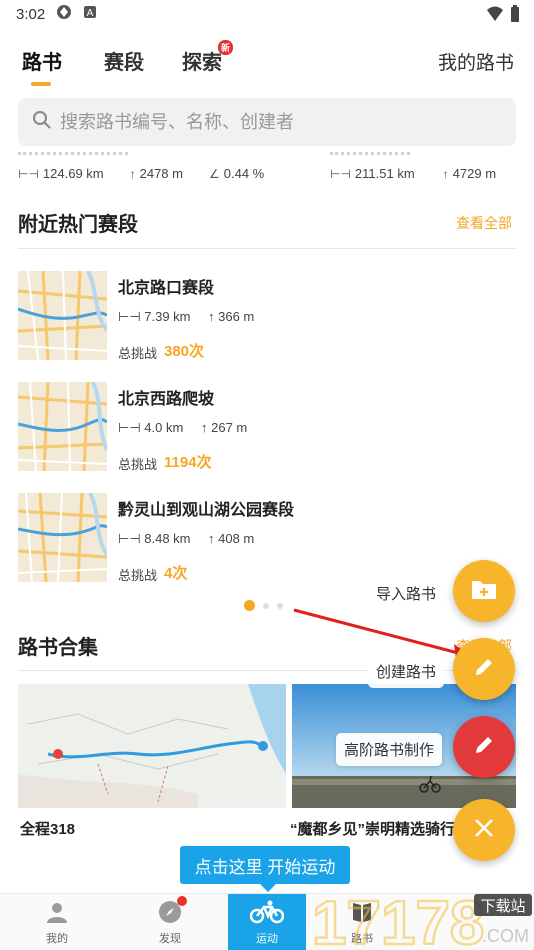  What do you see at coordinates (184, 351) in the screenshot?
I see `challenge-count: 380次` at bounding box center [184, 351].